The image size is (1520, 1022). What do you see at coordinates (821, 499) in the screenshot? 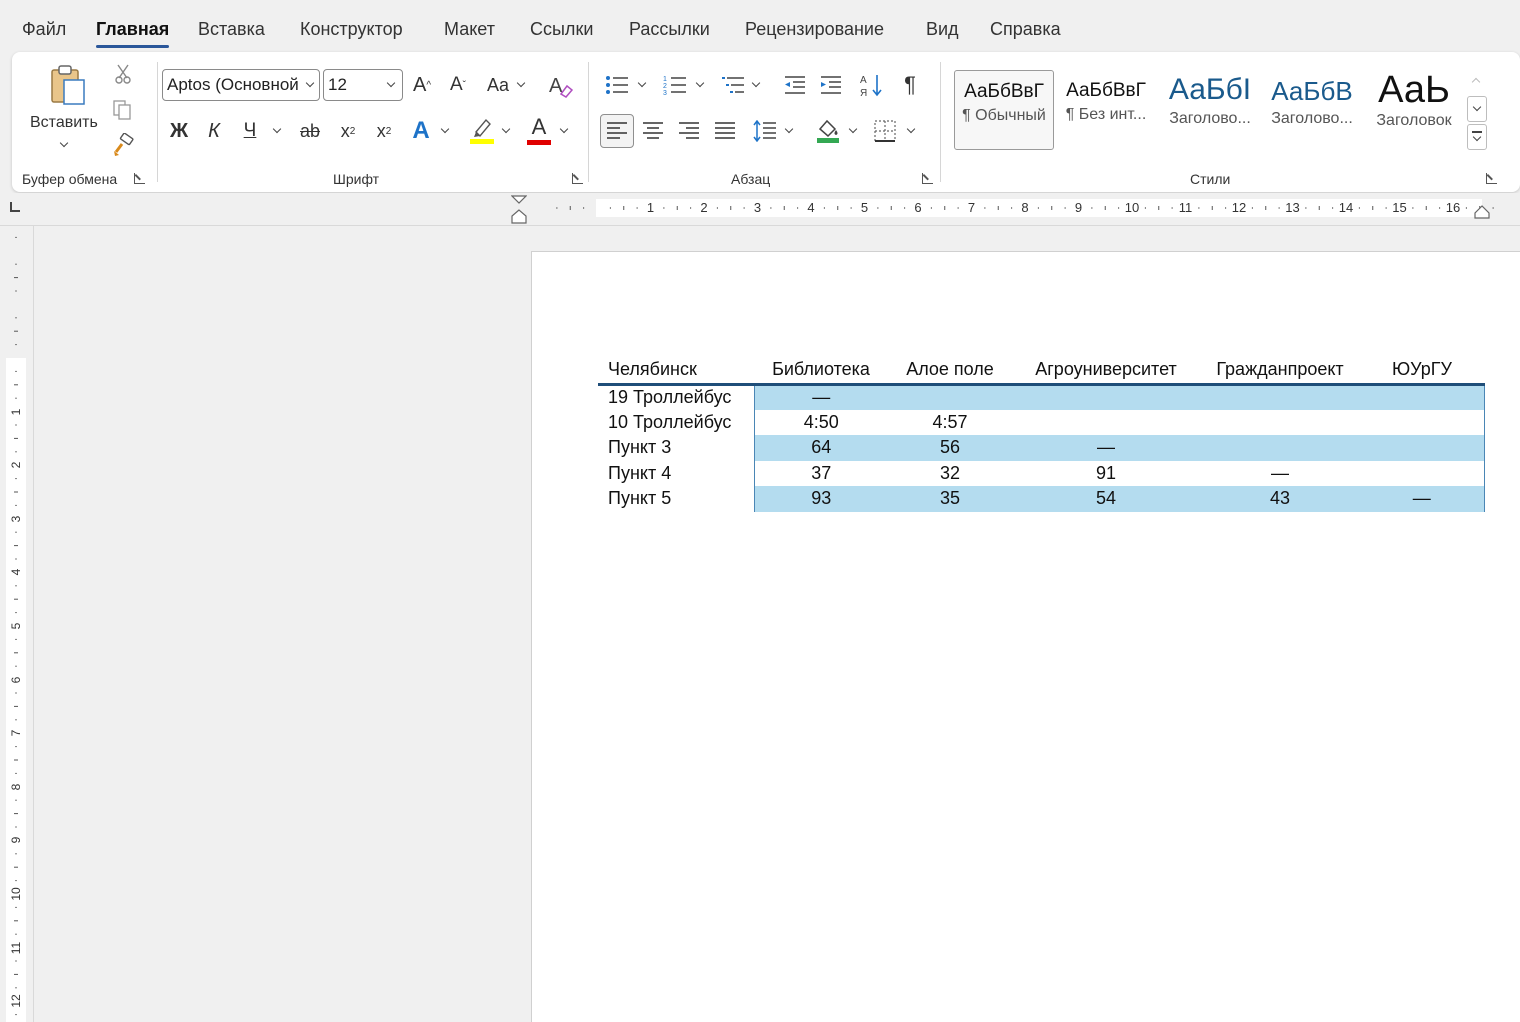
I see `table-cell: 93` at bounding box center [821, 499].